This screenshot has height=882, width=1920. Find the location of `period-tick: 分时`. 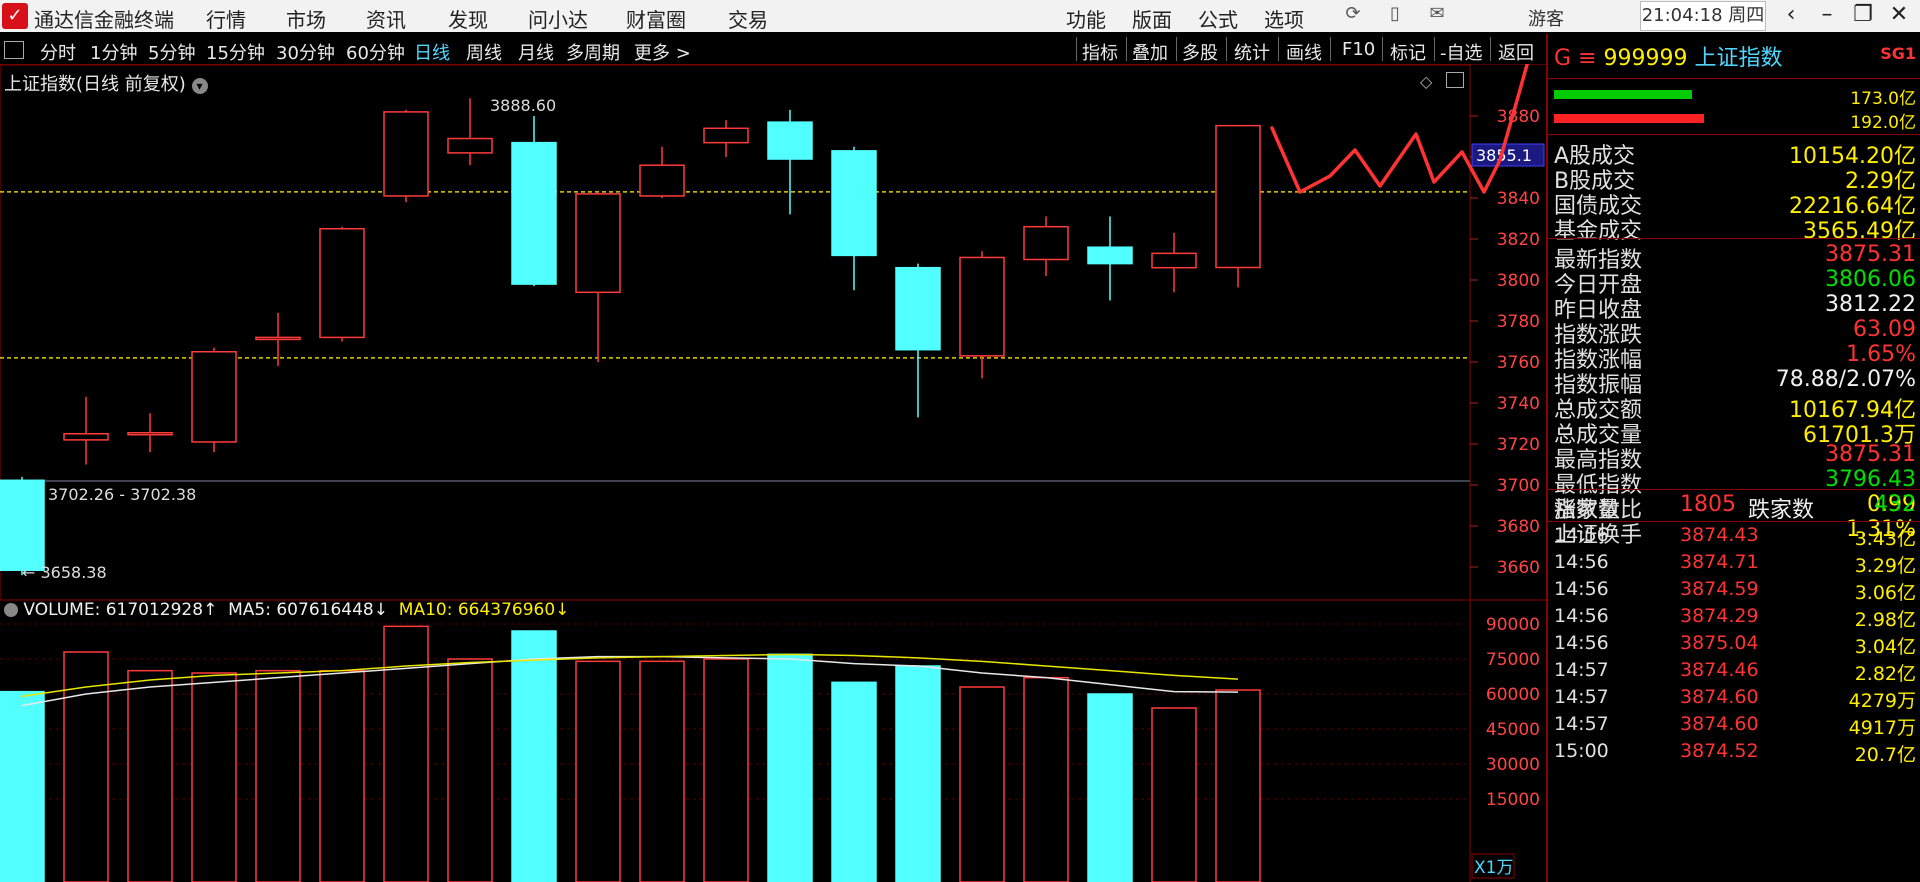

period-tick: 分时 is located at coordinates (58, 52).